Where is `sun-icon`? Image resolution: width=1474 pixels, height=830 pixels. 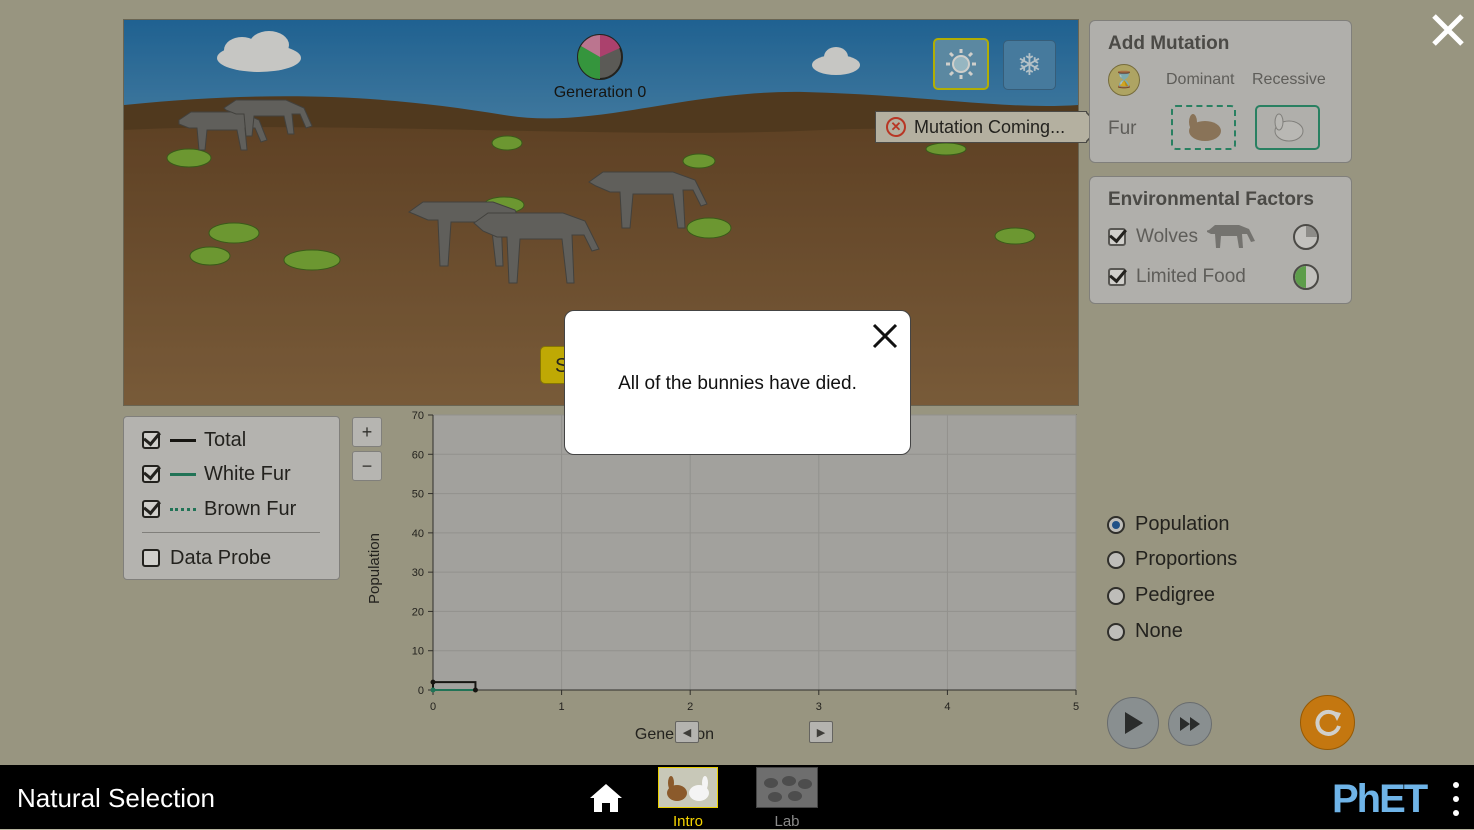 sun-icon is located at coordinates (961, 64).